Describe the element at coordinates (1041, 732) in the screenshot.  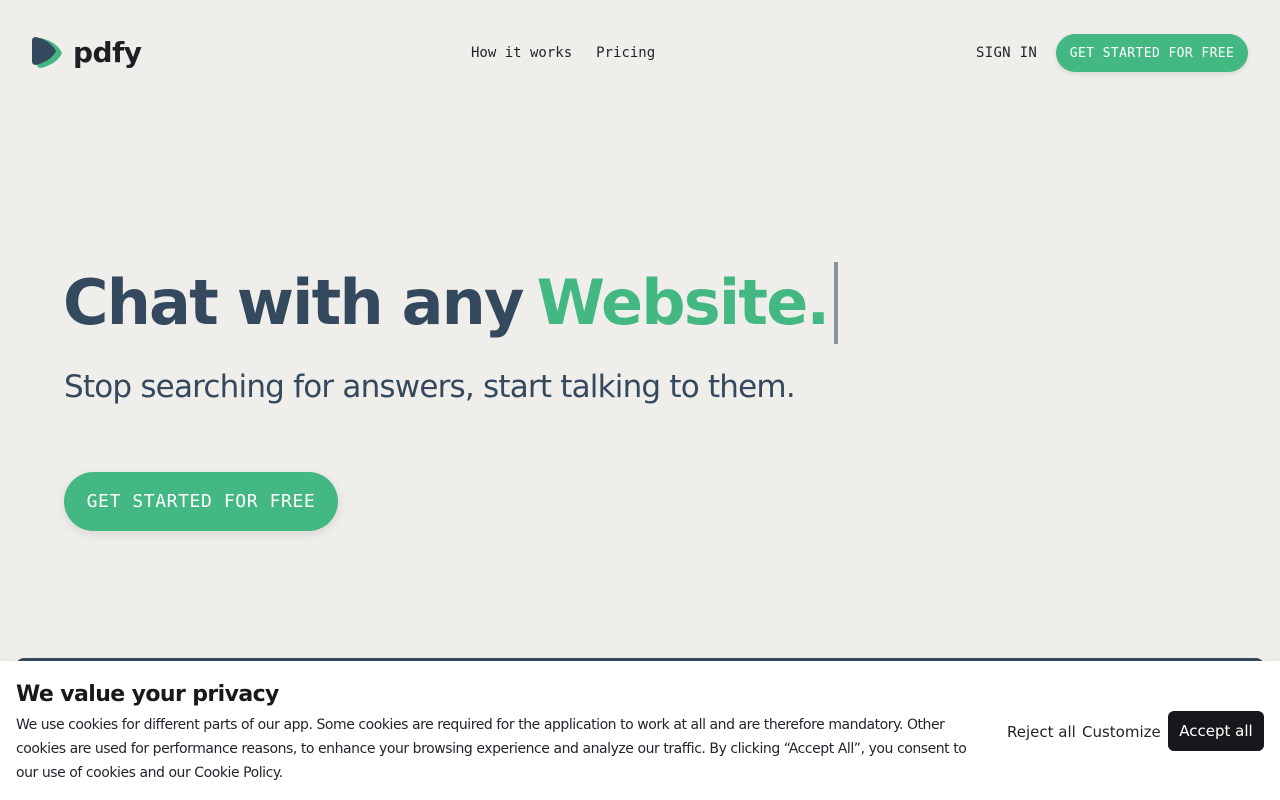
I see `reject-all-button: Reject all` at that location.